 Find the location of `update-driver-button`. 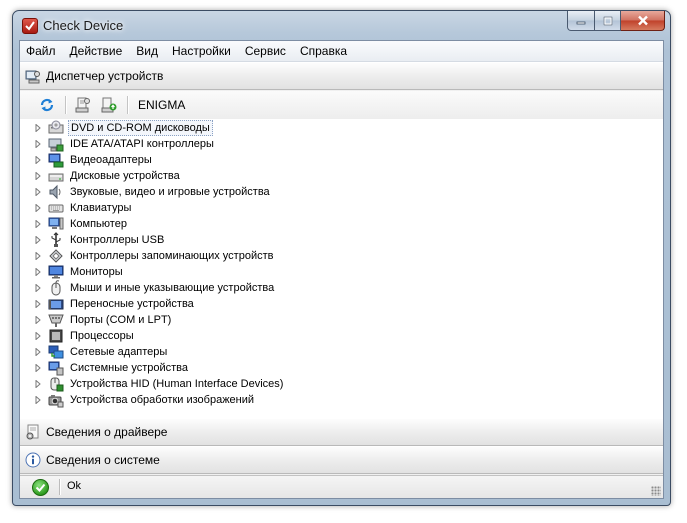

update-driver-button is located at coordinates (109, 105).